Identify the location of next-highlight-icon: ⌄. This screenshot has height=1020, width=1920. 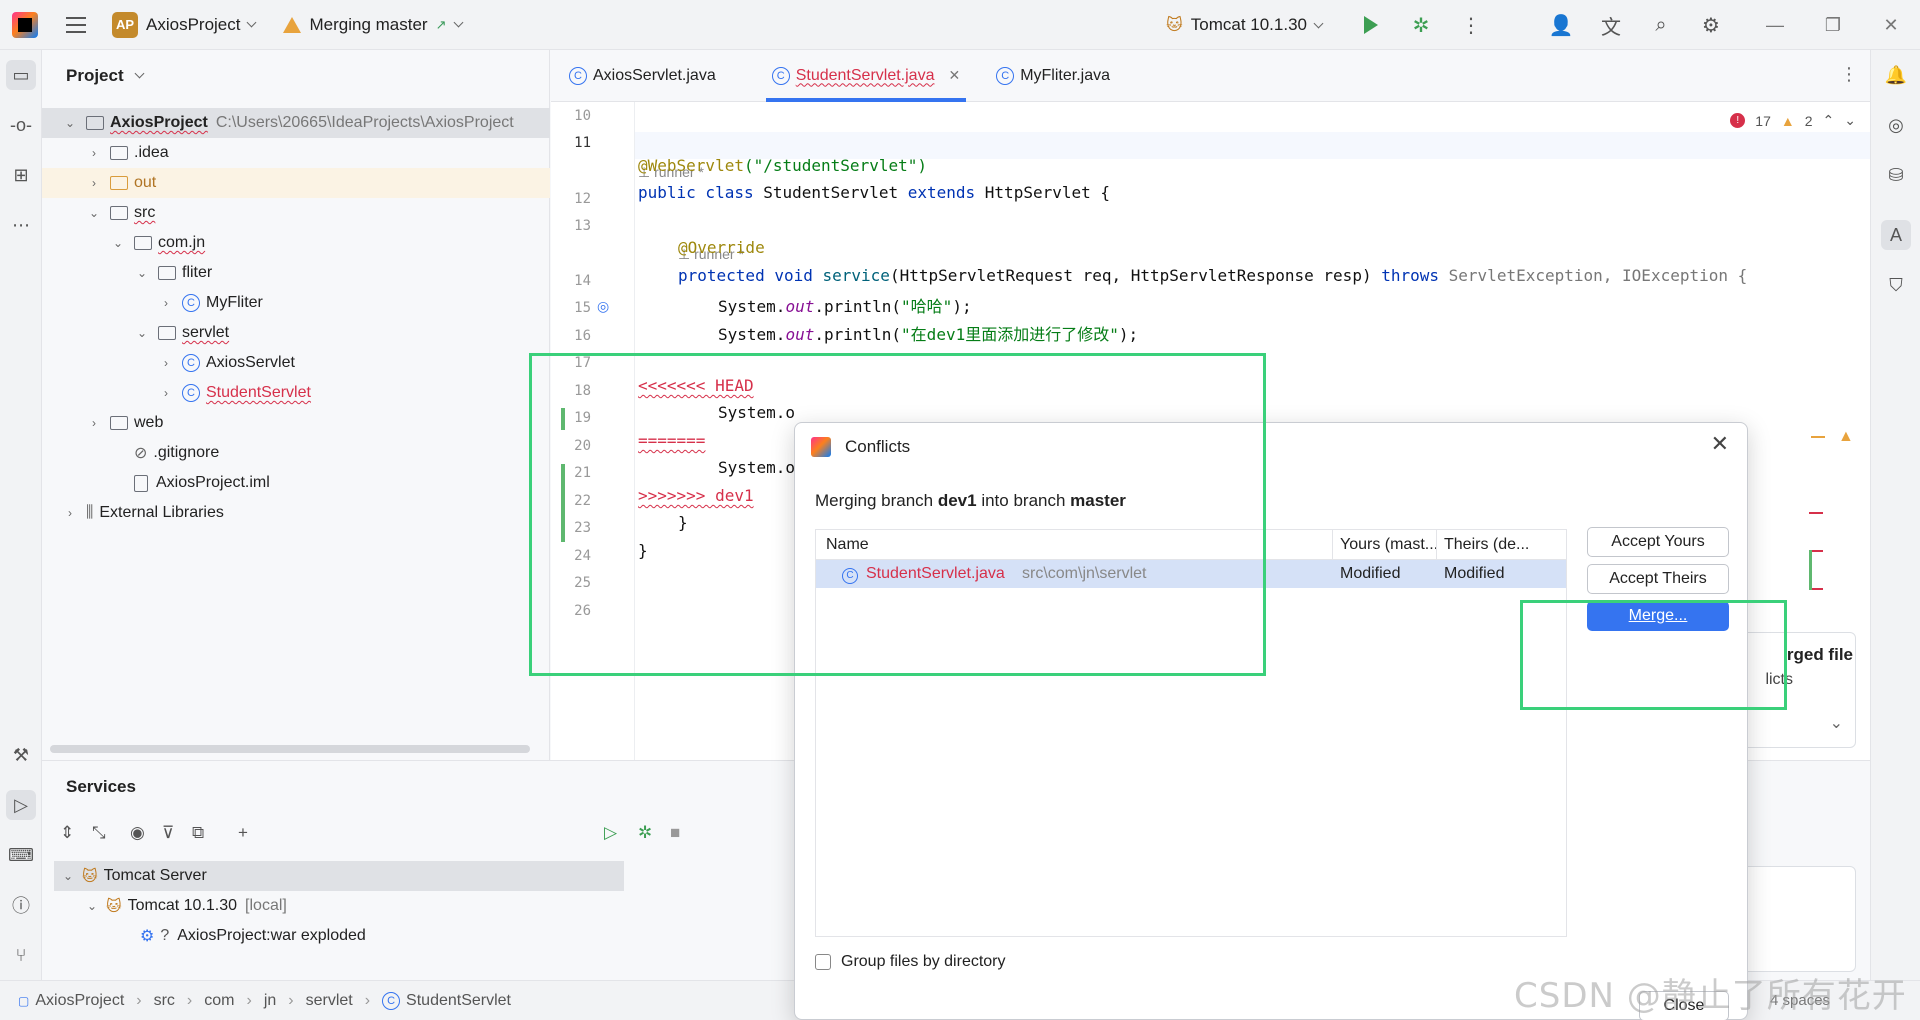
(1850, 120).